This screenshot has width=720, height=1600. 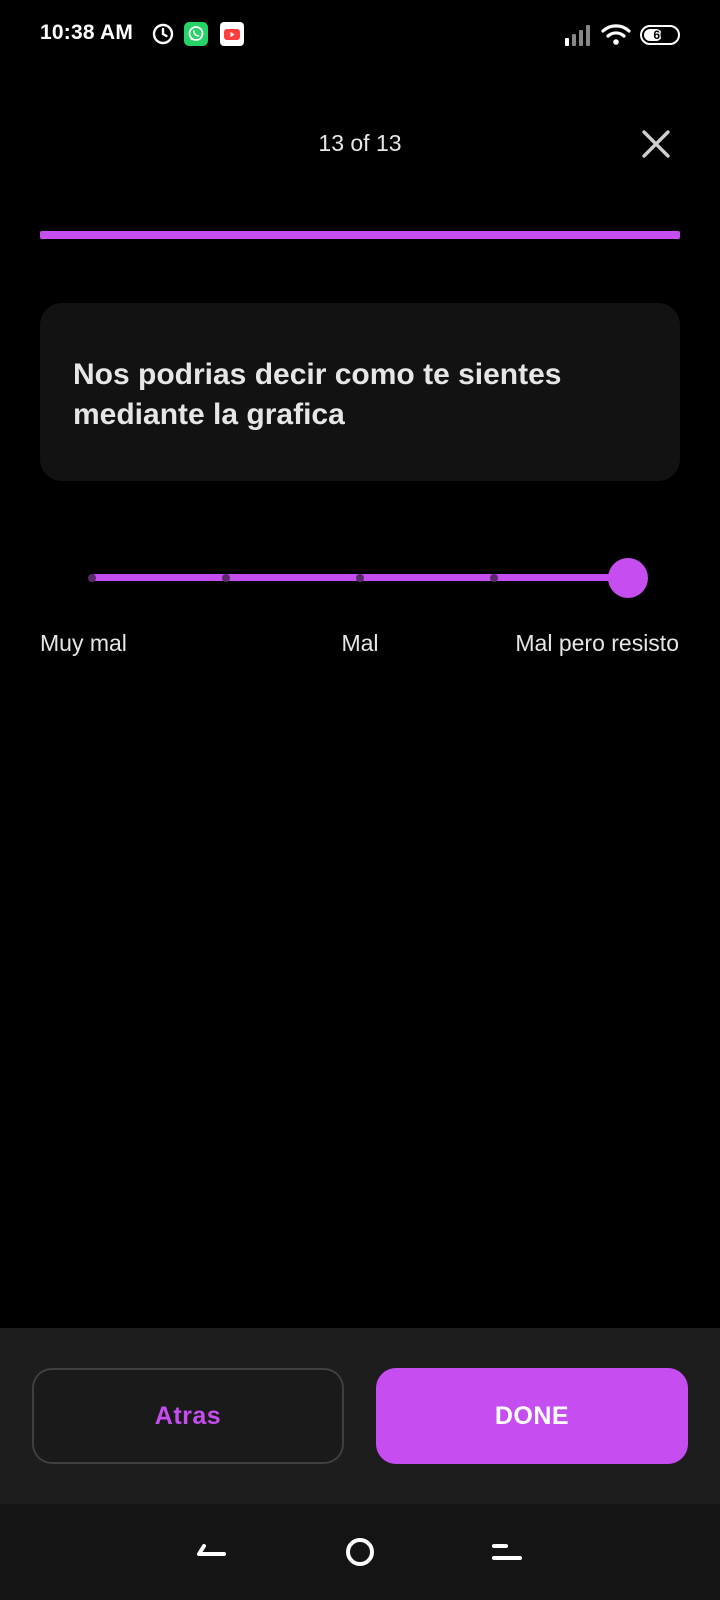 What do you see at coordinates (163, 34) in the screenshot?
I see `alarm-icon` at bounding box center [163, 34].